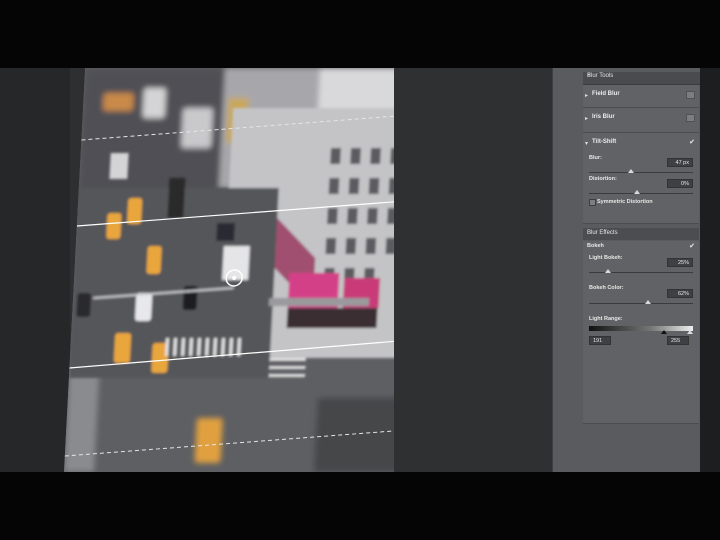 The image size is (720, 540). I want to click on blur-slider-handle, so click(631, 171).